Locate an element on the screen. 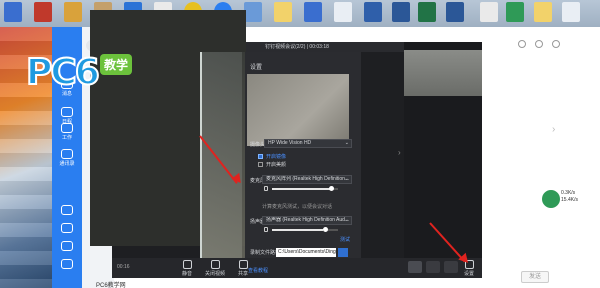  send-button: 发送 is located at coordinates (535, 277).